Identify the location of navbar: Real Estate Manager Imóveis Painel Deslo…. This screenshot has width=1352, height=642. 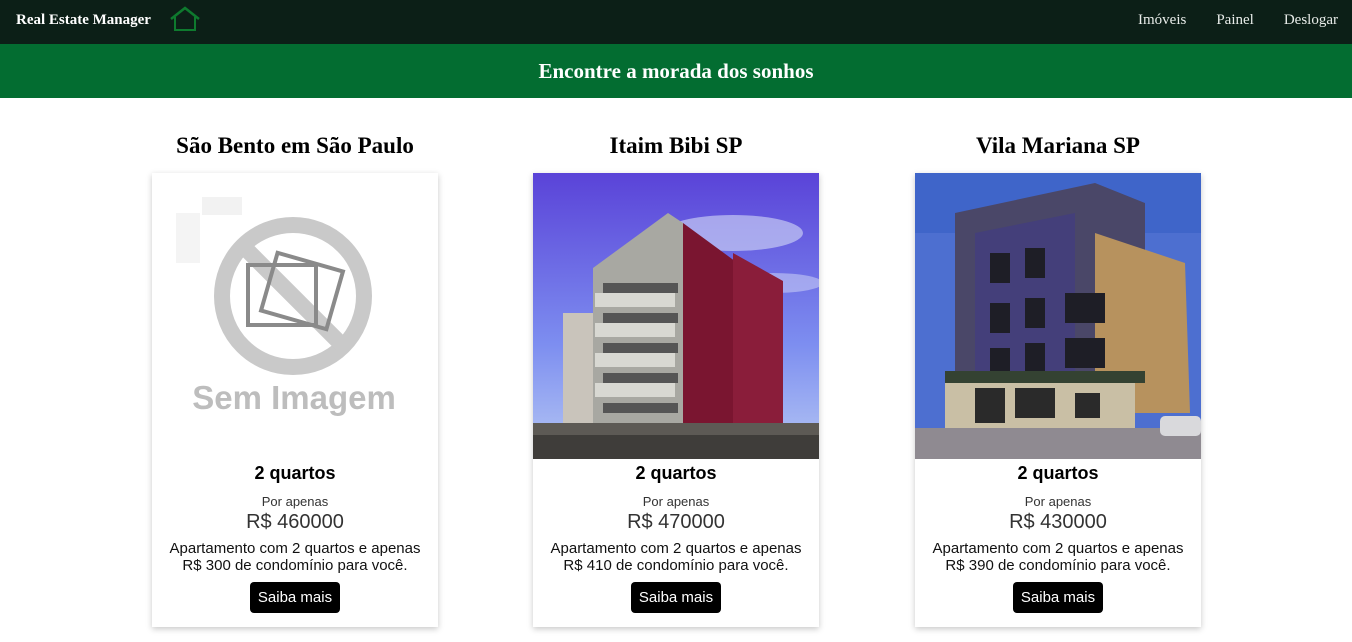
(676, 22).